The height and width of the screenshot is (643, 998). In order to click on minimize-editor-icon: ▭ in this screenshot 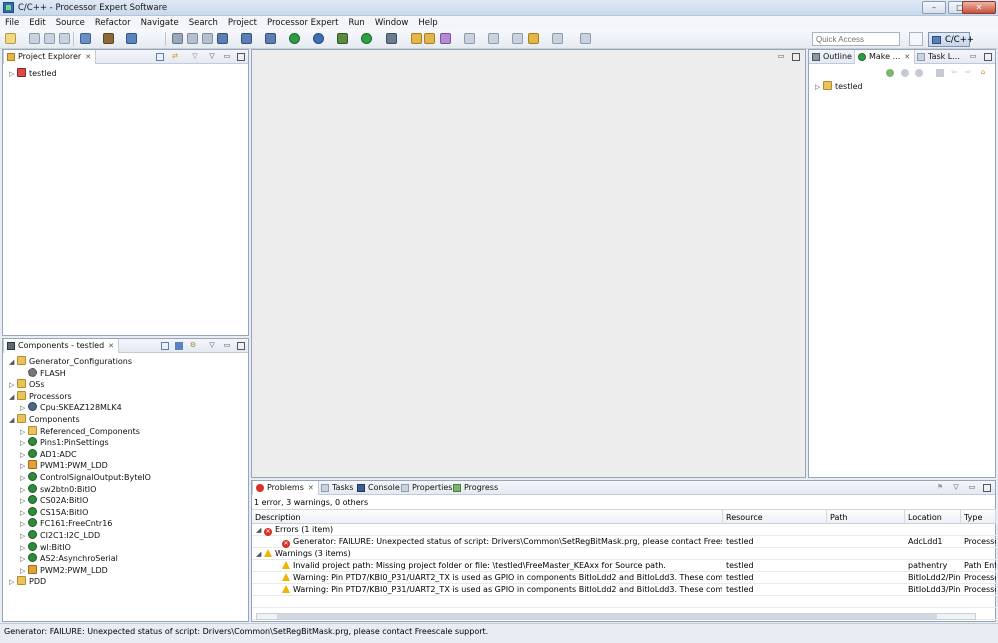, I will do `click(781, 57)`.